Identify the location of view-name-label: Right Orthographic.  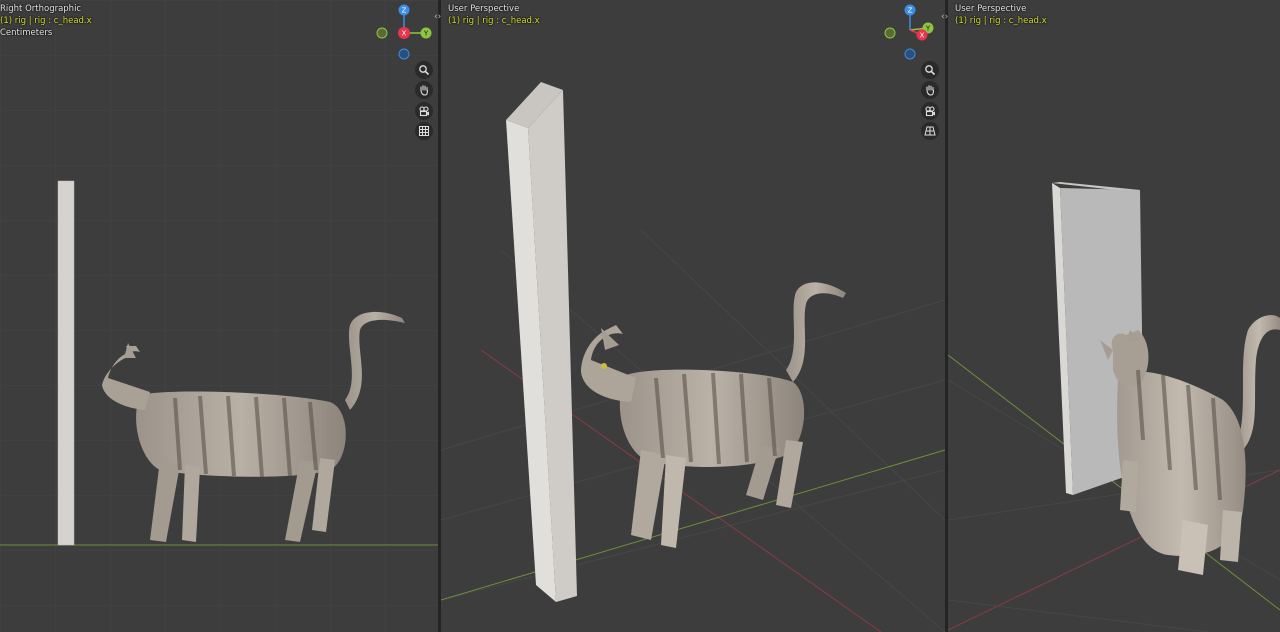
(41, 9).